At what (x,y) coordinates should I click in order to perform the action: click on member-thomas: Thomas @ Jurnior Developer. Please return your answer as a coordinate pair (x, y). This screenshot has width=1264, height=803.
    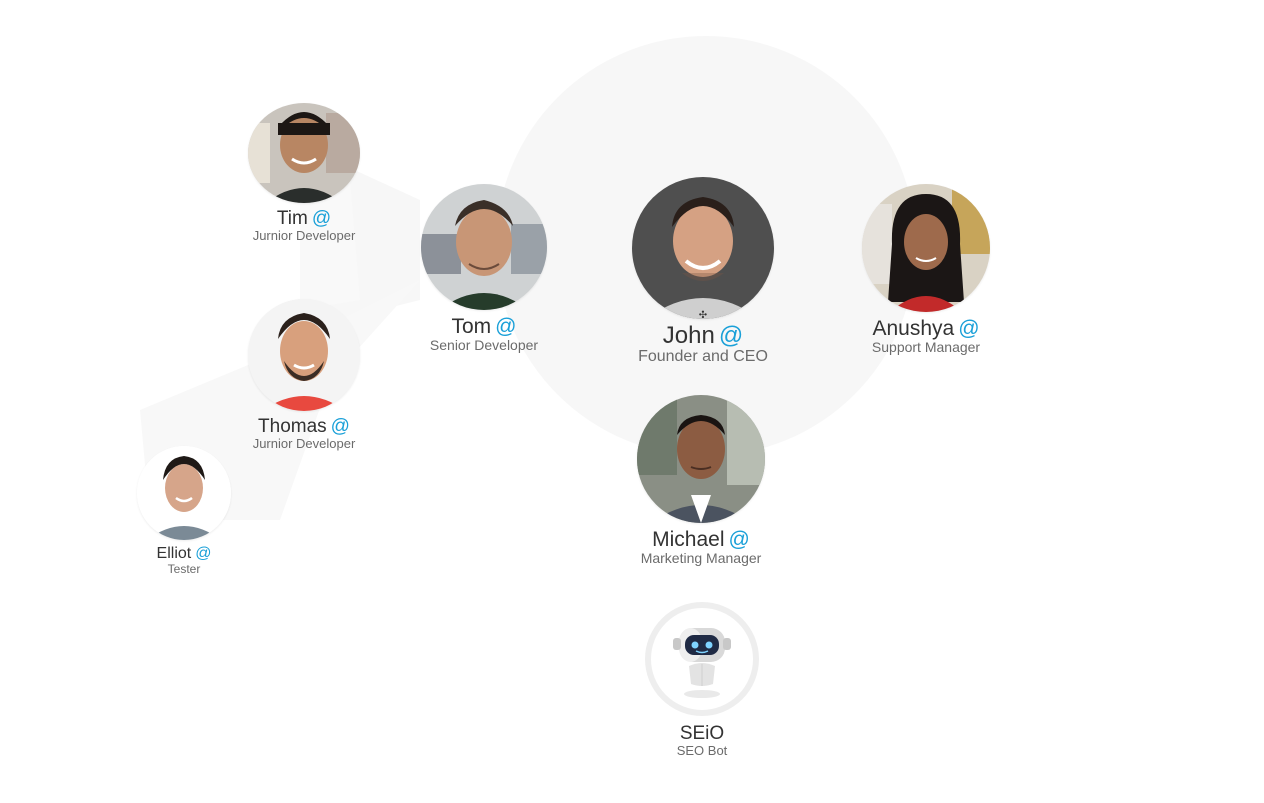
    Looking at the image, I should click on (304, 375).